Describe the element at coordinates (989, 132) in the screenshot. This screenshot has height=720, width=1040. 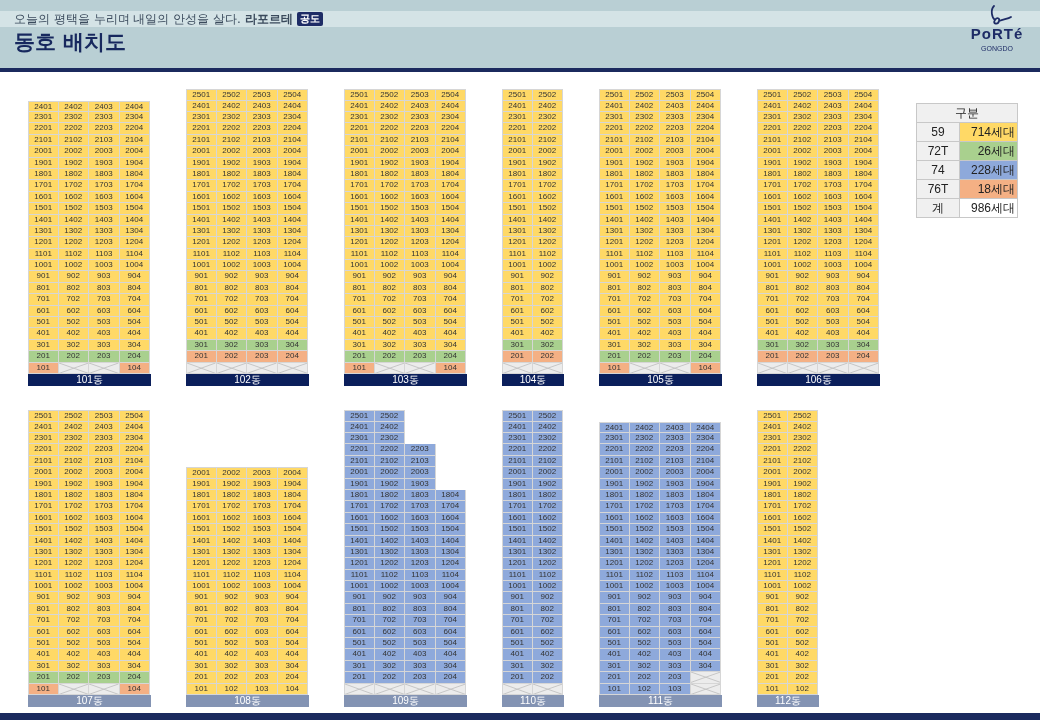
I see `count-cell: 714세대` at that location.